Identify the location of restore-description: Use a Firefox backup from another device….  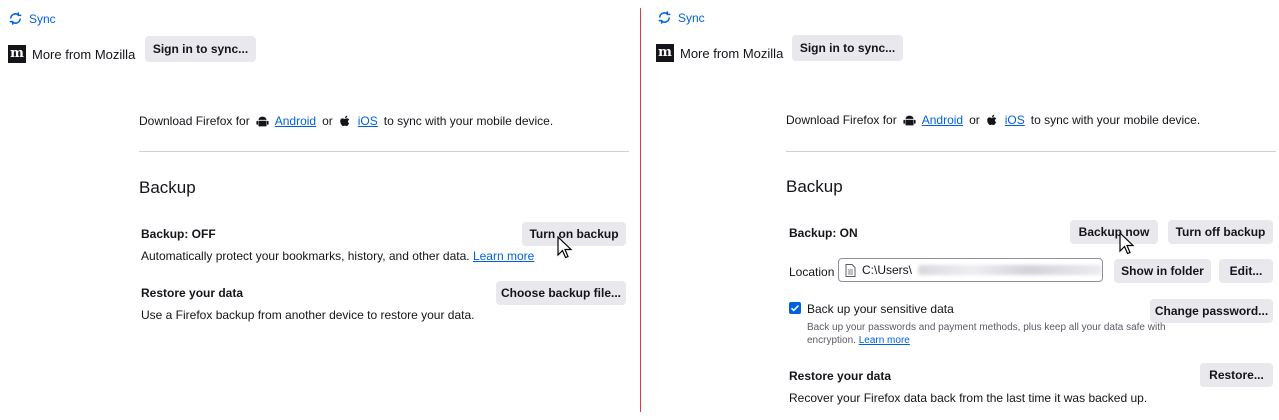
(308, 315).